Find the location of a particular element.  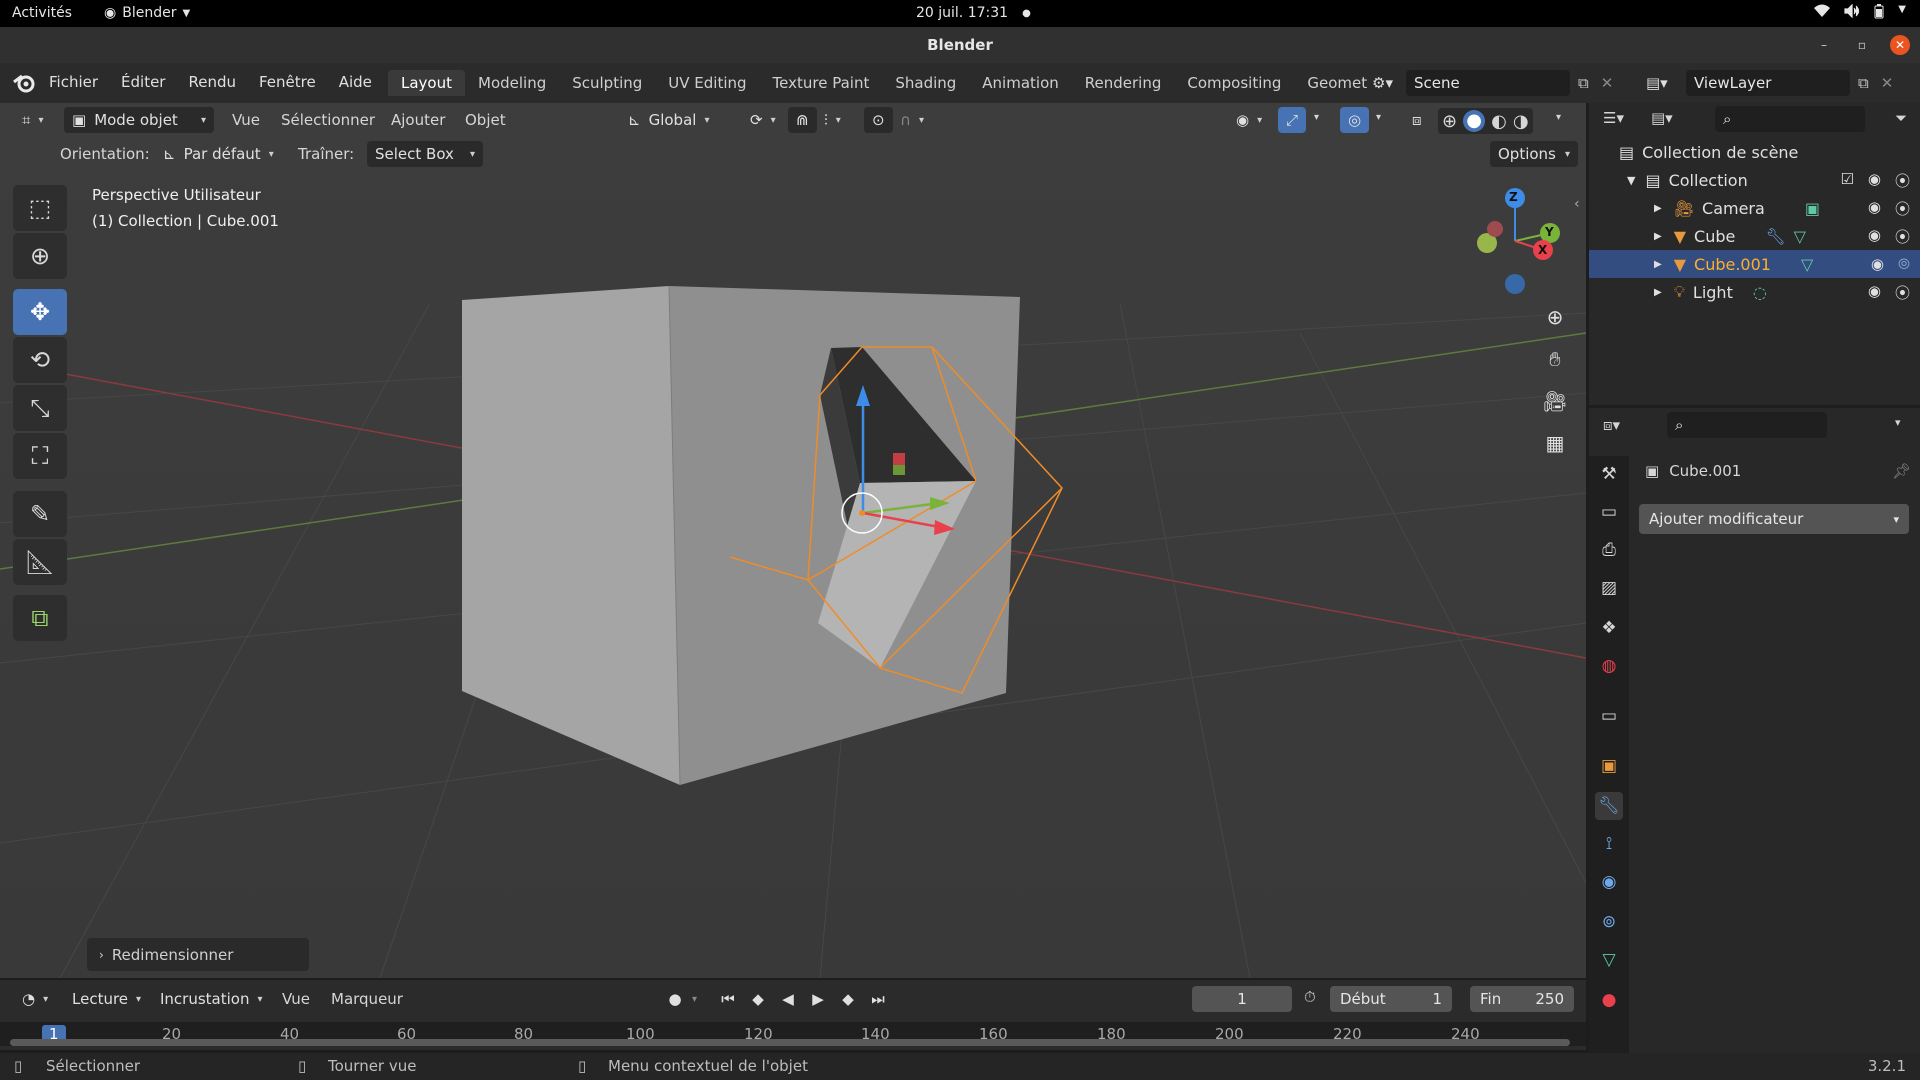

keying-menu: Incrustation ▾ is located at coordinates (211, 999).